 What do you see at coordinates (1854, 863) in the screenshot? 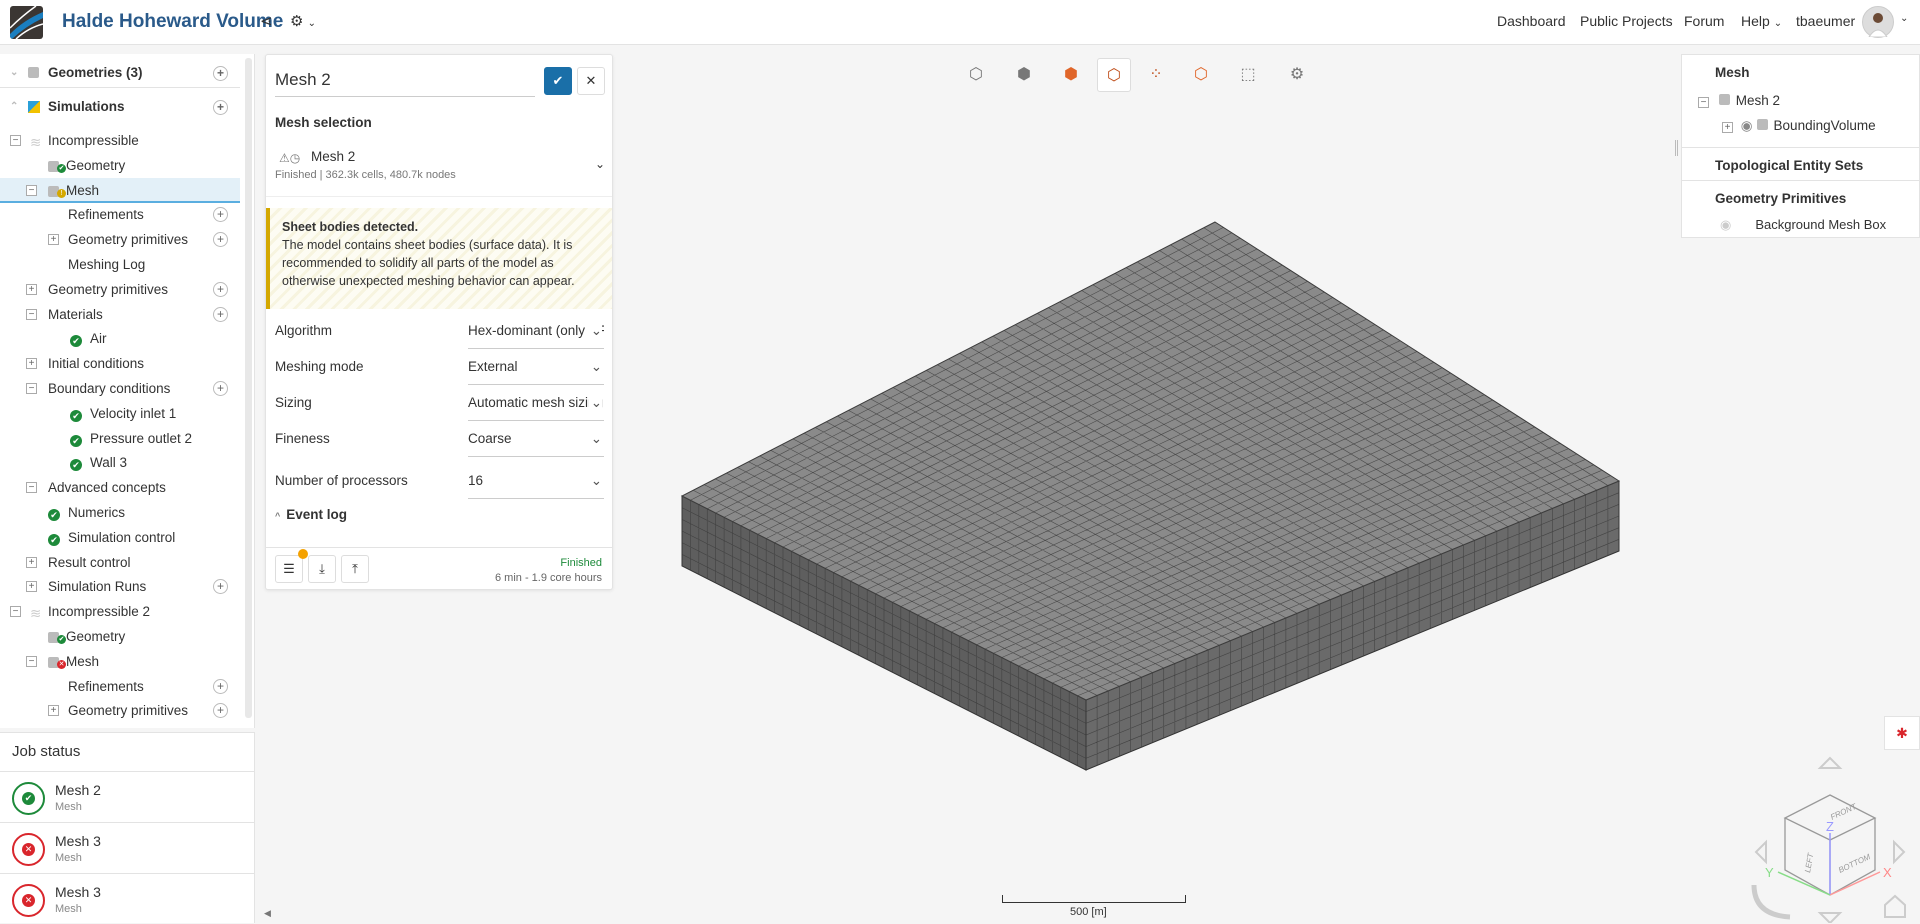
I see `cube-bottom-label: BOTTOM` at bounding box center [1854, 863].